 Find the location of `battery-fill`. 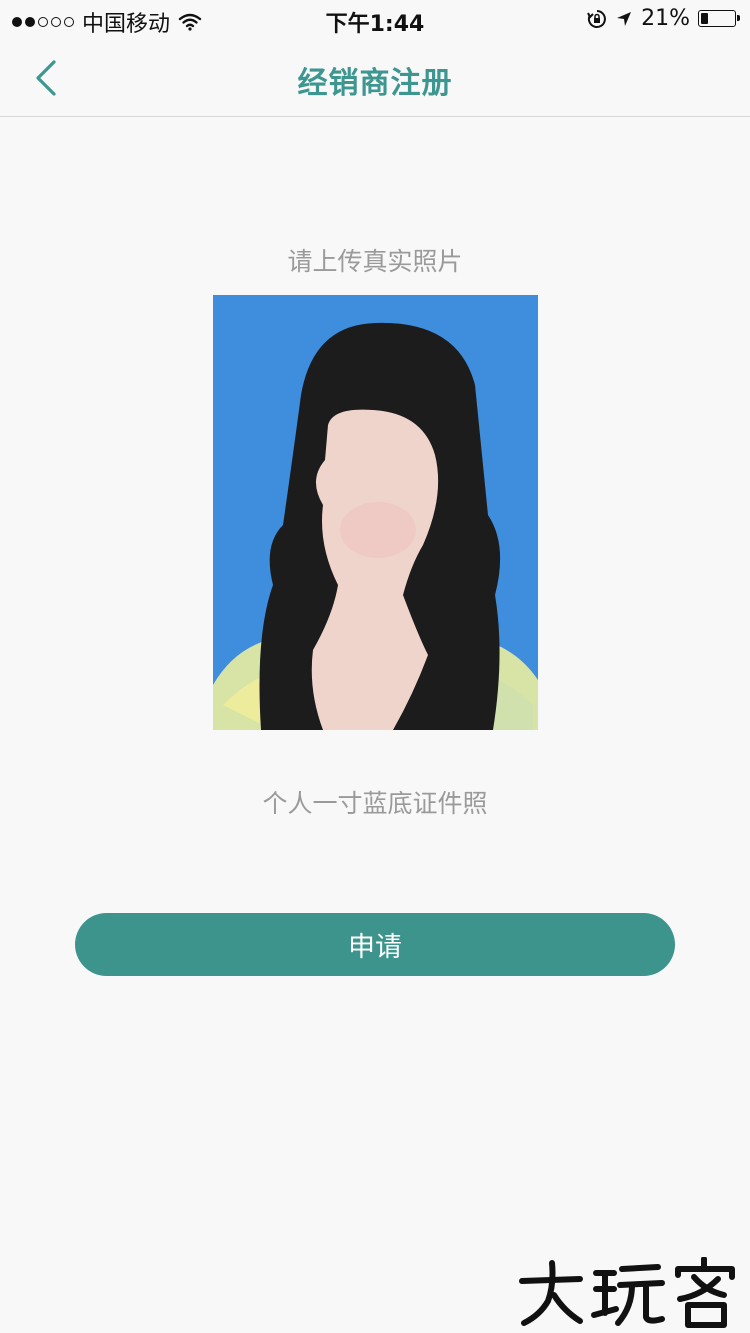

battery-fill is located at coordinates (704, 18).